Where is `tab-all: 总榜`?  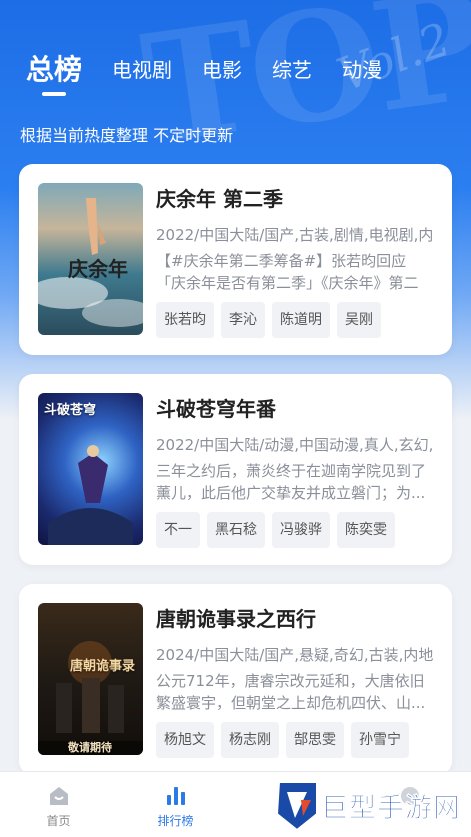
tab-all: 总榜 is located at coordinates (54, 70).